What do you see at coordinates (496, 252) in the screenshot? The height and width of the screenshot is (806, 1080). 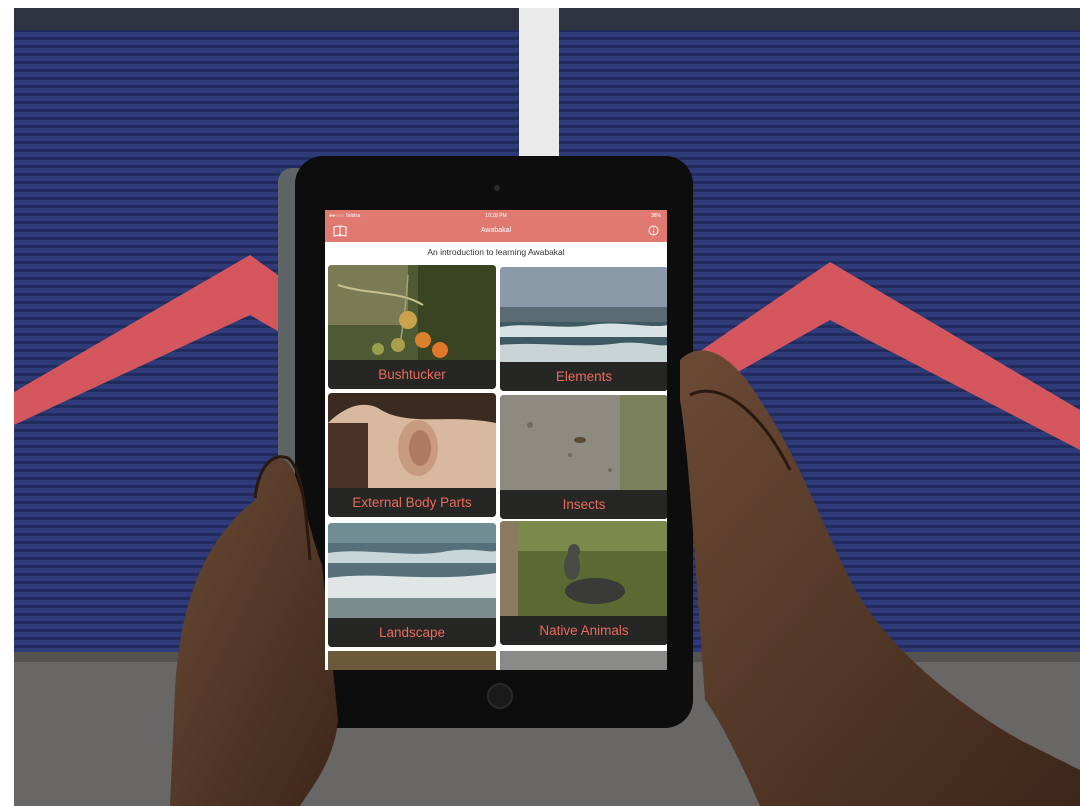 I see `page-subtitle: An introduction to learning Awabakal` at bounding box center [496, 252].